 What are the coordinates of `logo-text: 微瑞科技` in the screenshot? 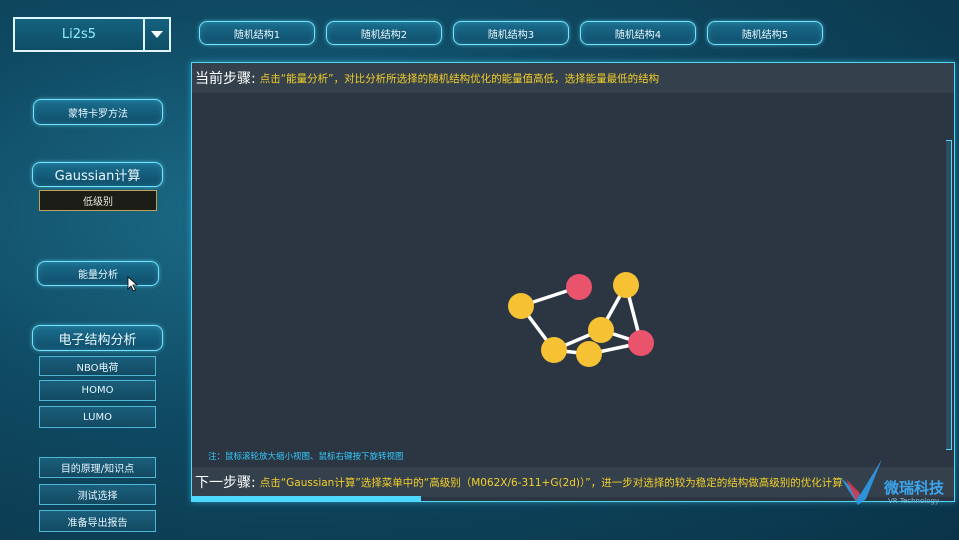 It's located at (914, 488).